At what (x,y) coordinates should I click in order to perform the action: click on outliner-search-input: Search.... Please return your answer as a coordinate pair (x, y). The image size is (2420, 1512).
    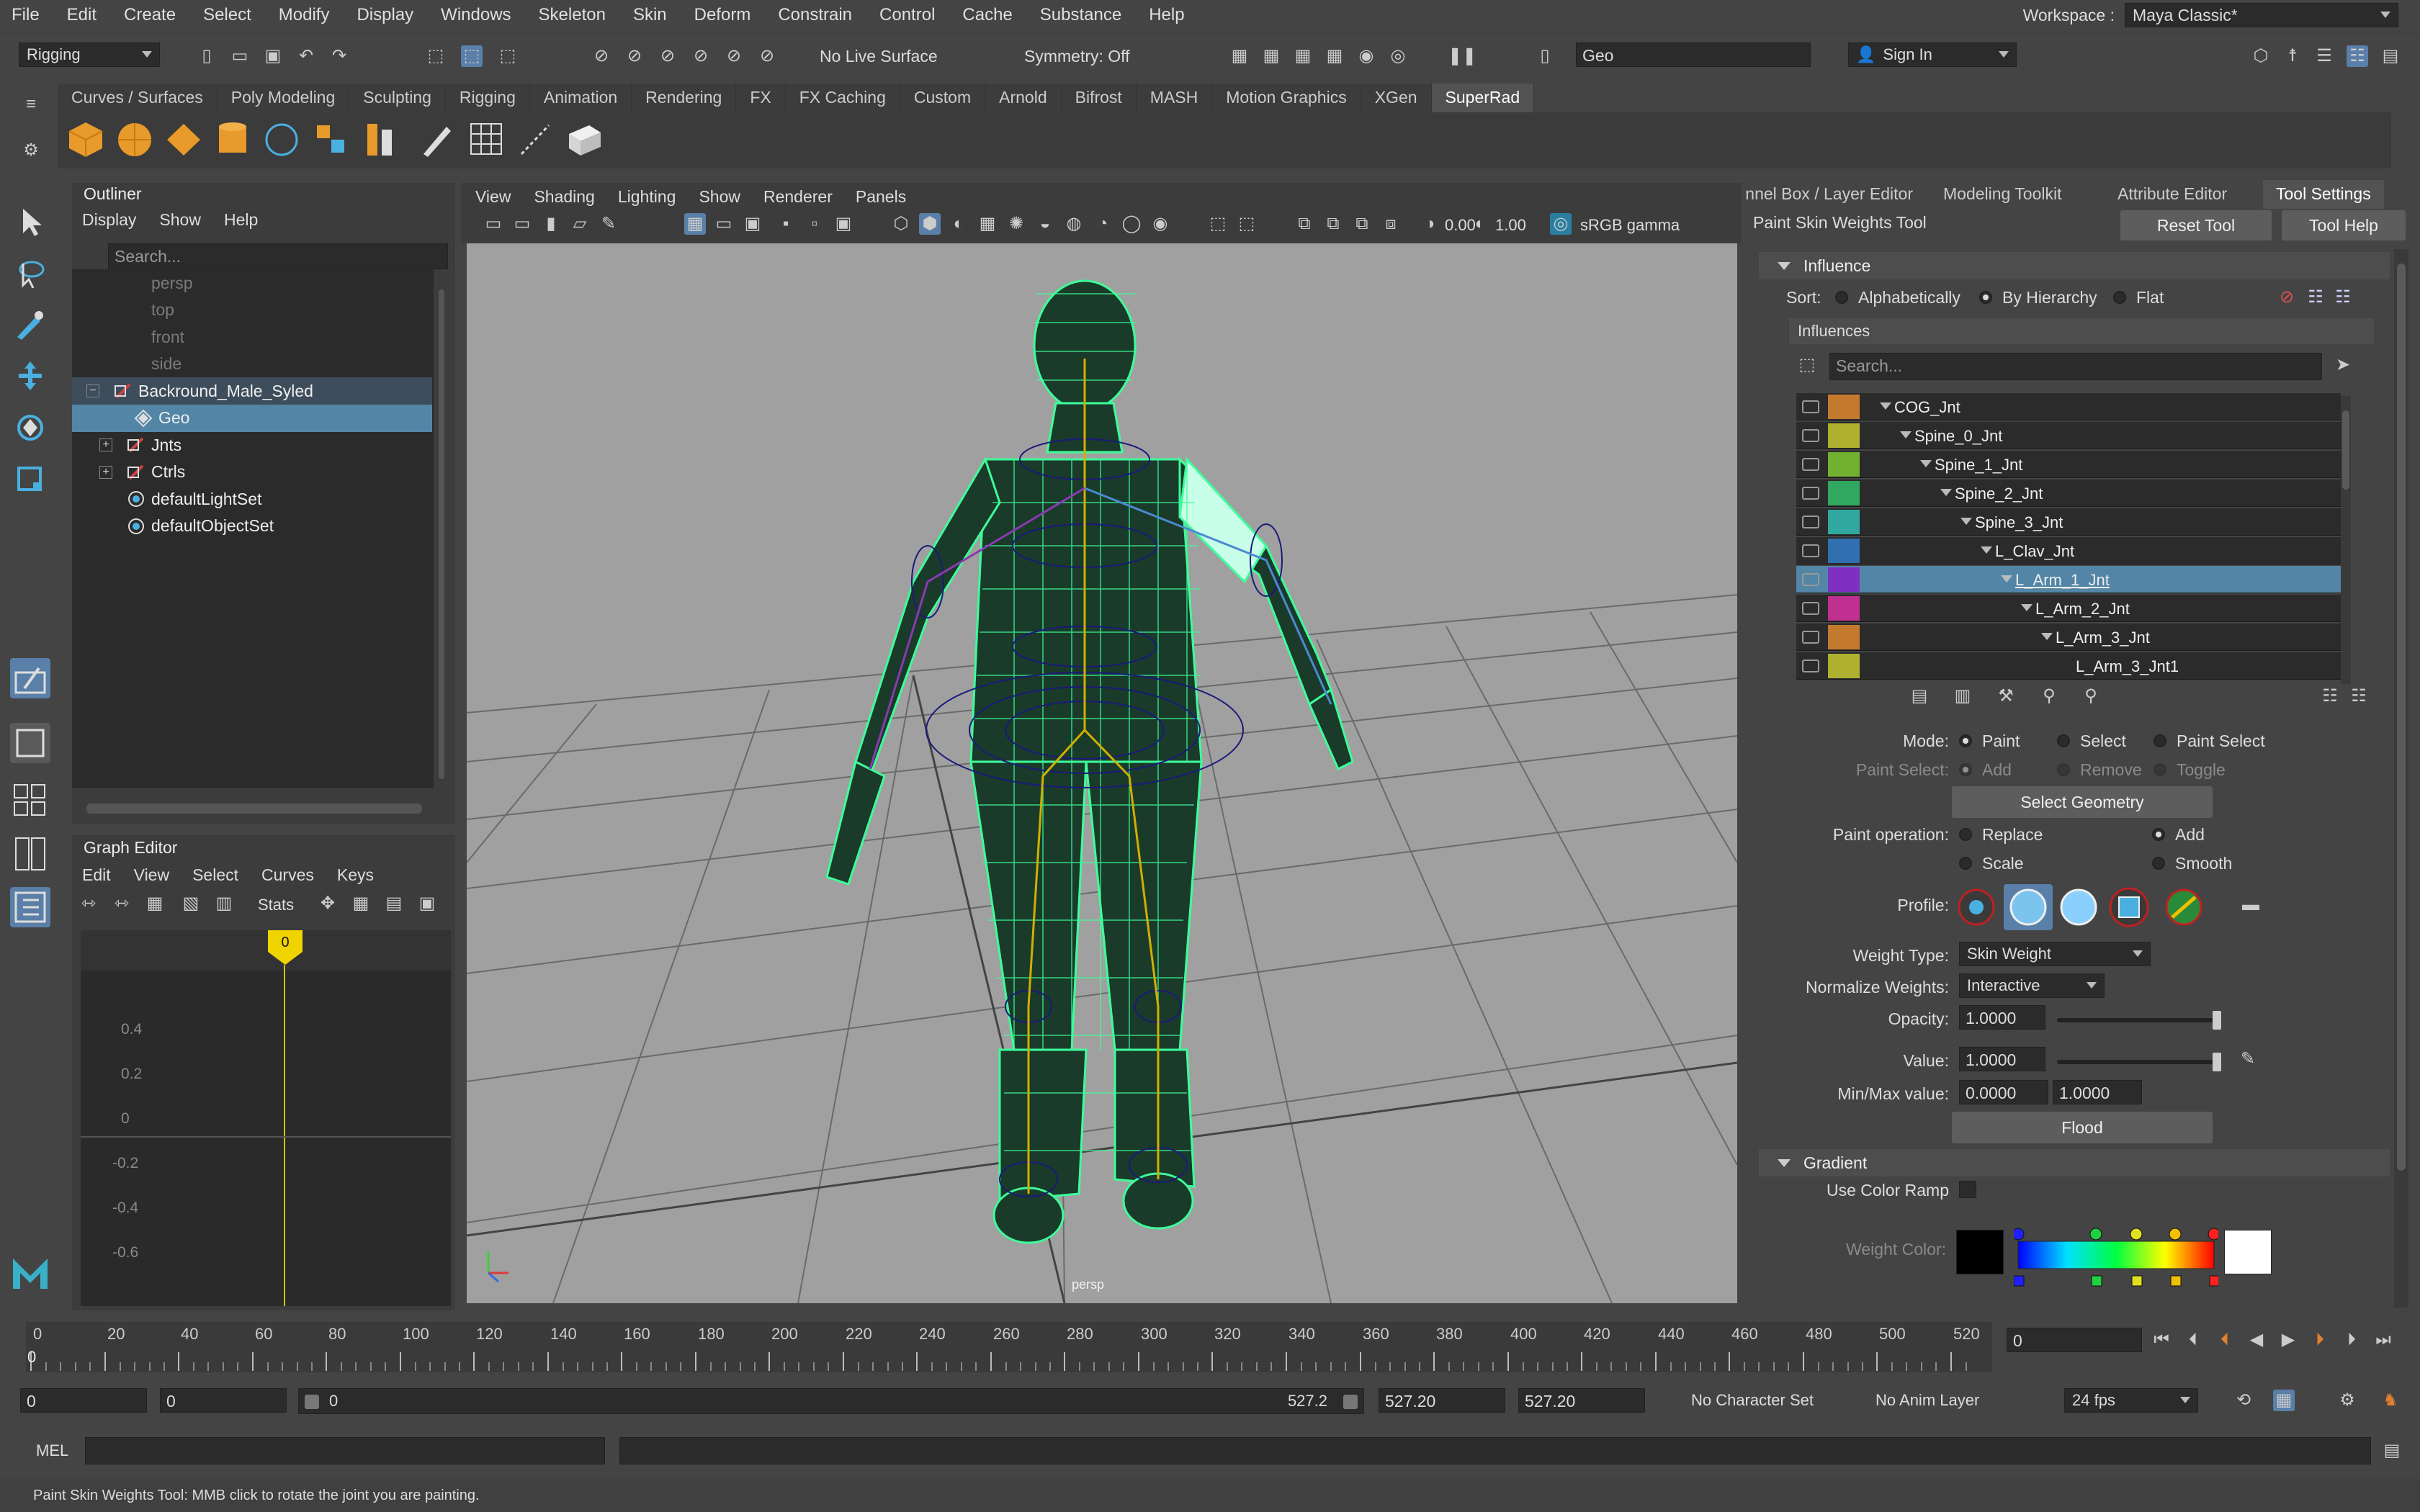
    Looking at the image, I should click on (278, 256).